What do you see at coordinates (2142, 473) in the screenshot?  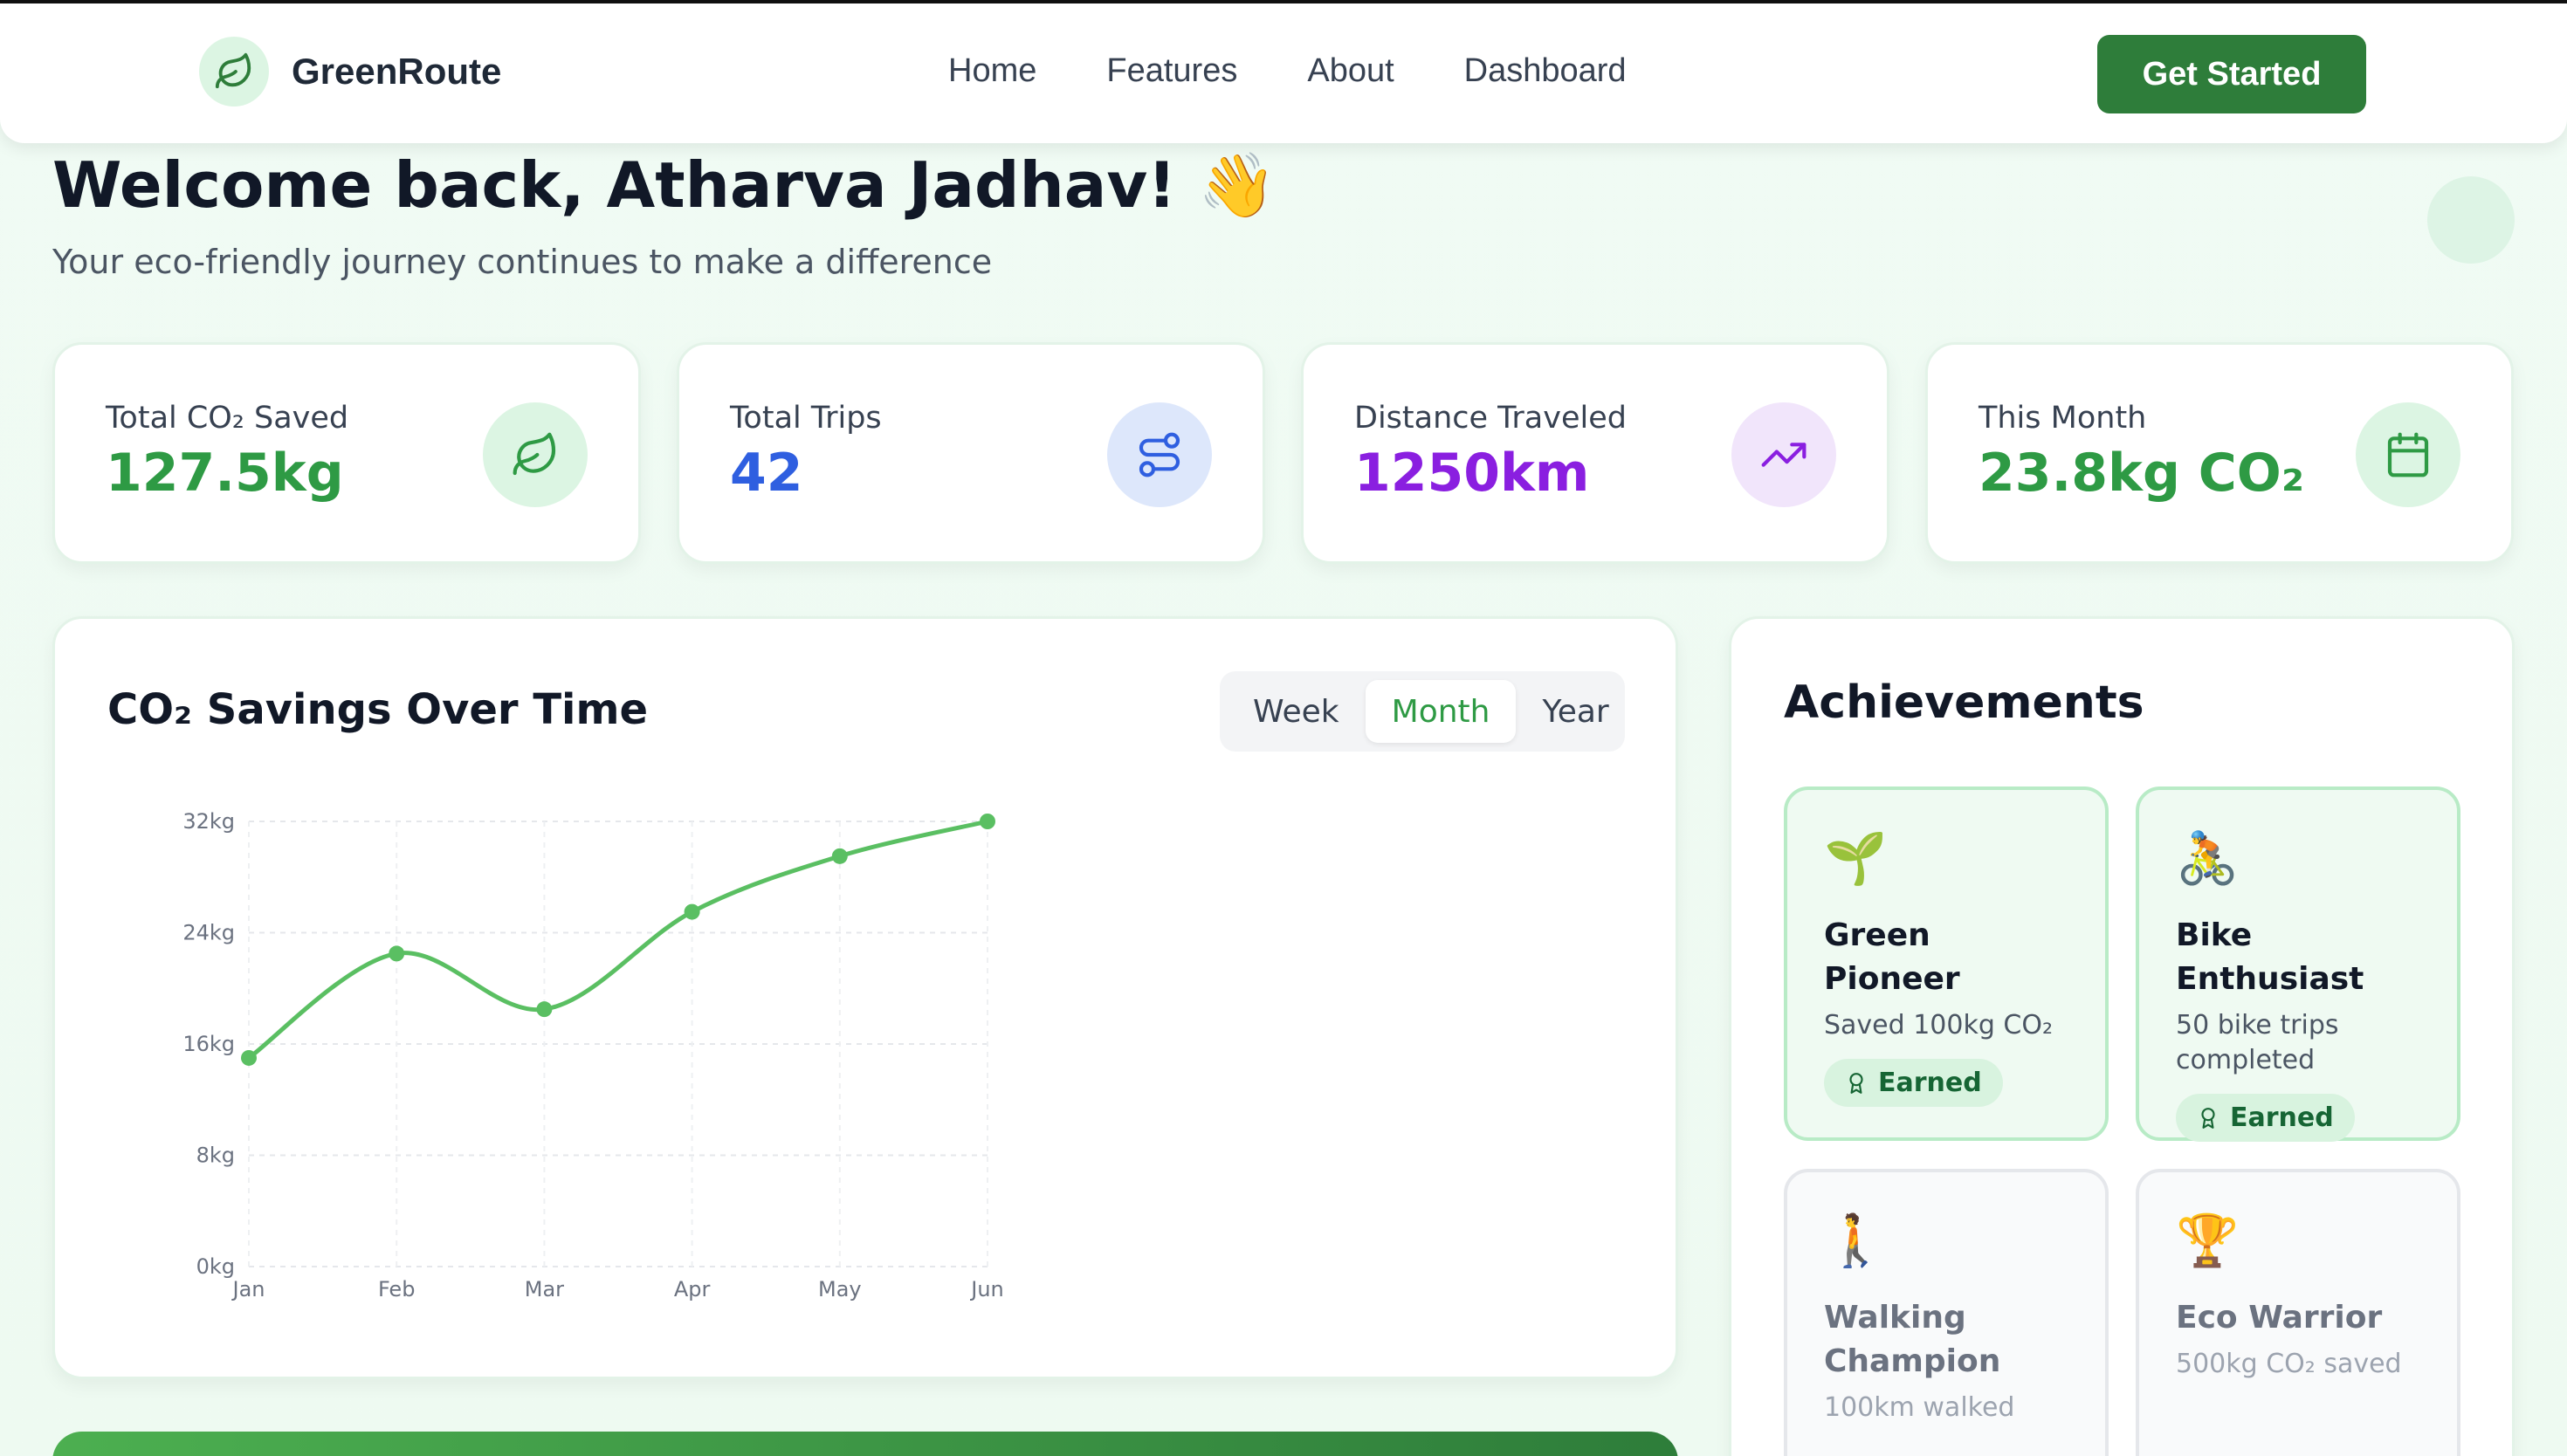 I see `stat-value: 23.8kg CO₂` at bounding box center [2142, 473].